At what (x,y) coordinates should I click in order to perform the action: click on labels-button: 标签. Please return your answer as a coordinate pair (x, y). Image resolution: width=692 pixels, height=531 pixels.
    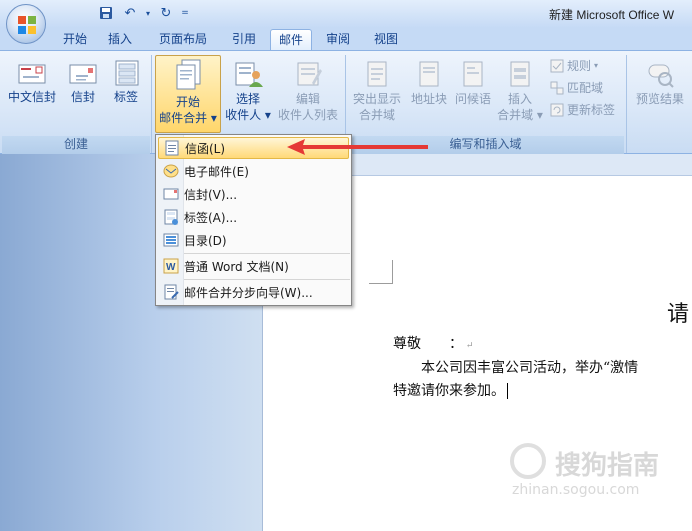
    Looking at the image, I should click on (126, 82).